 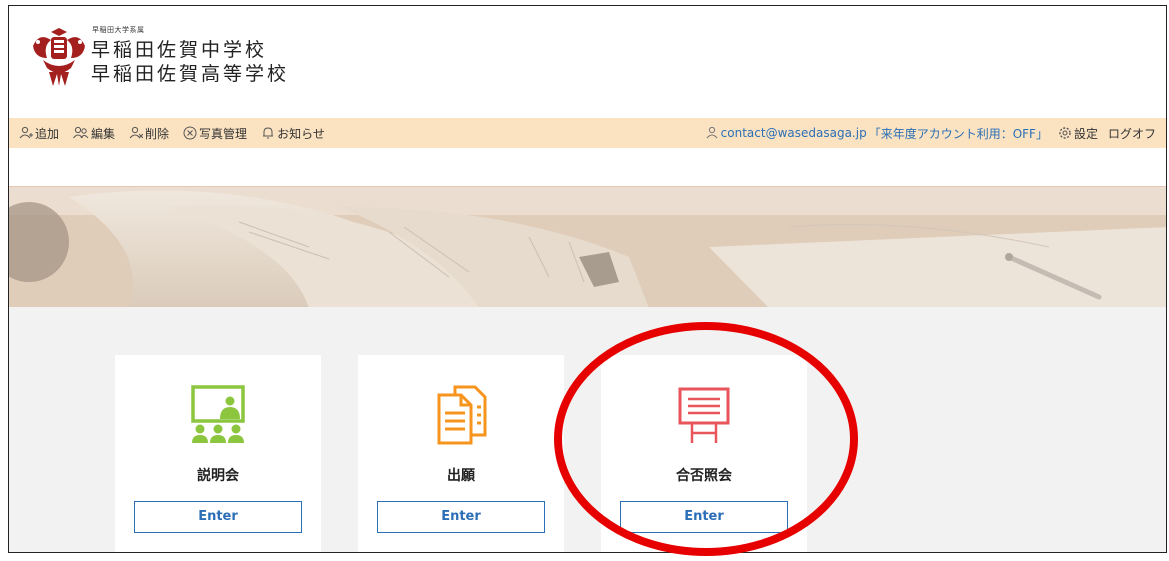 What do you see at coordinates (59, 57) in the screenshot?
I see `school-logo-icon` at bounding box center [59, 57].